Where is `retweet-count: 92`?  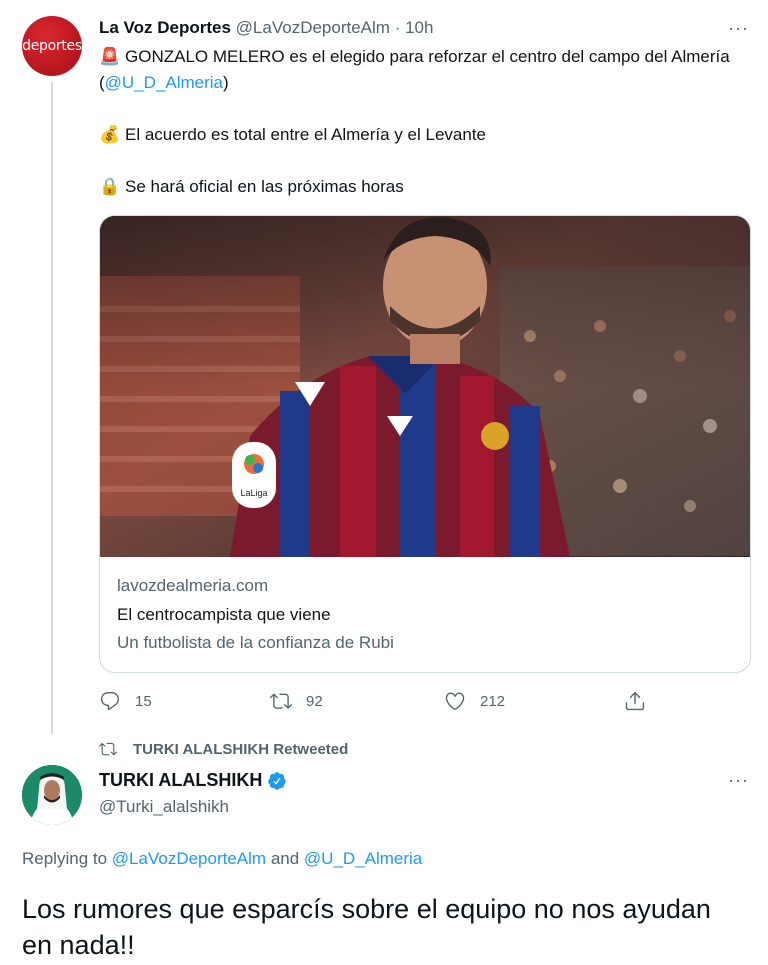
retweet-count: 92 is located at coordinates (314, 701).